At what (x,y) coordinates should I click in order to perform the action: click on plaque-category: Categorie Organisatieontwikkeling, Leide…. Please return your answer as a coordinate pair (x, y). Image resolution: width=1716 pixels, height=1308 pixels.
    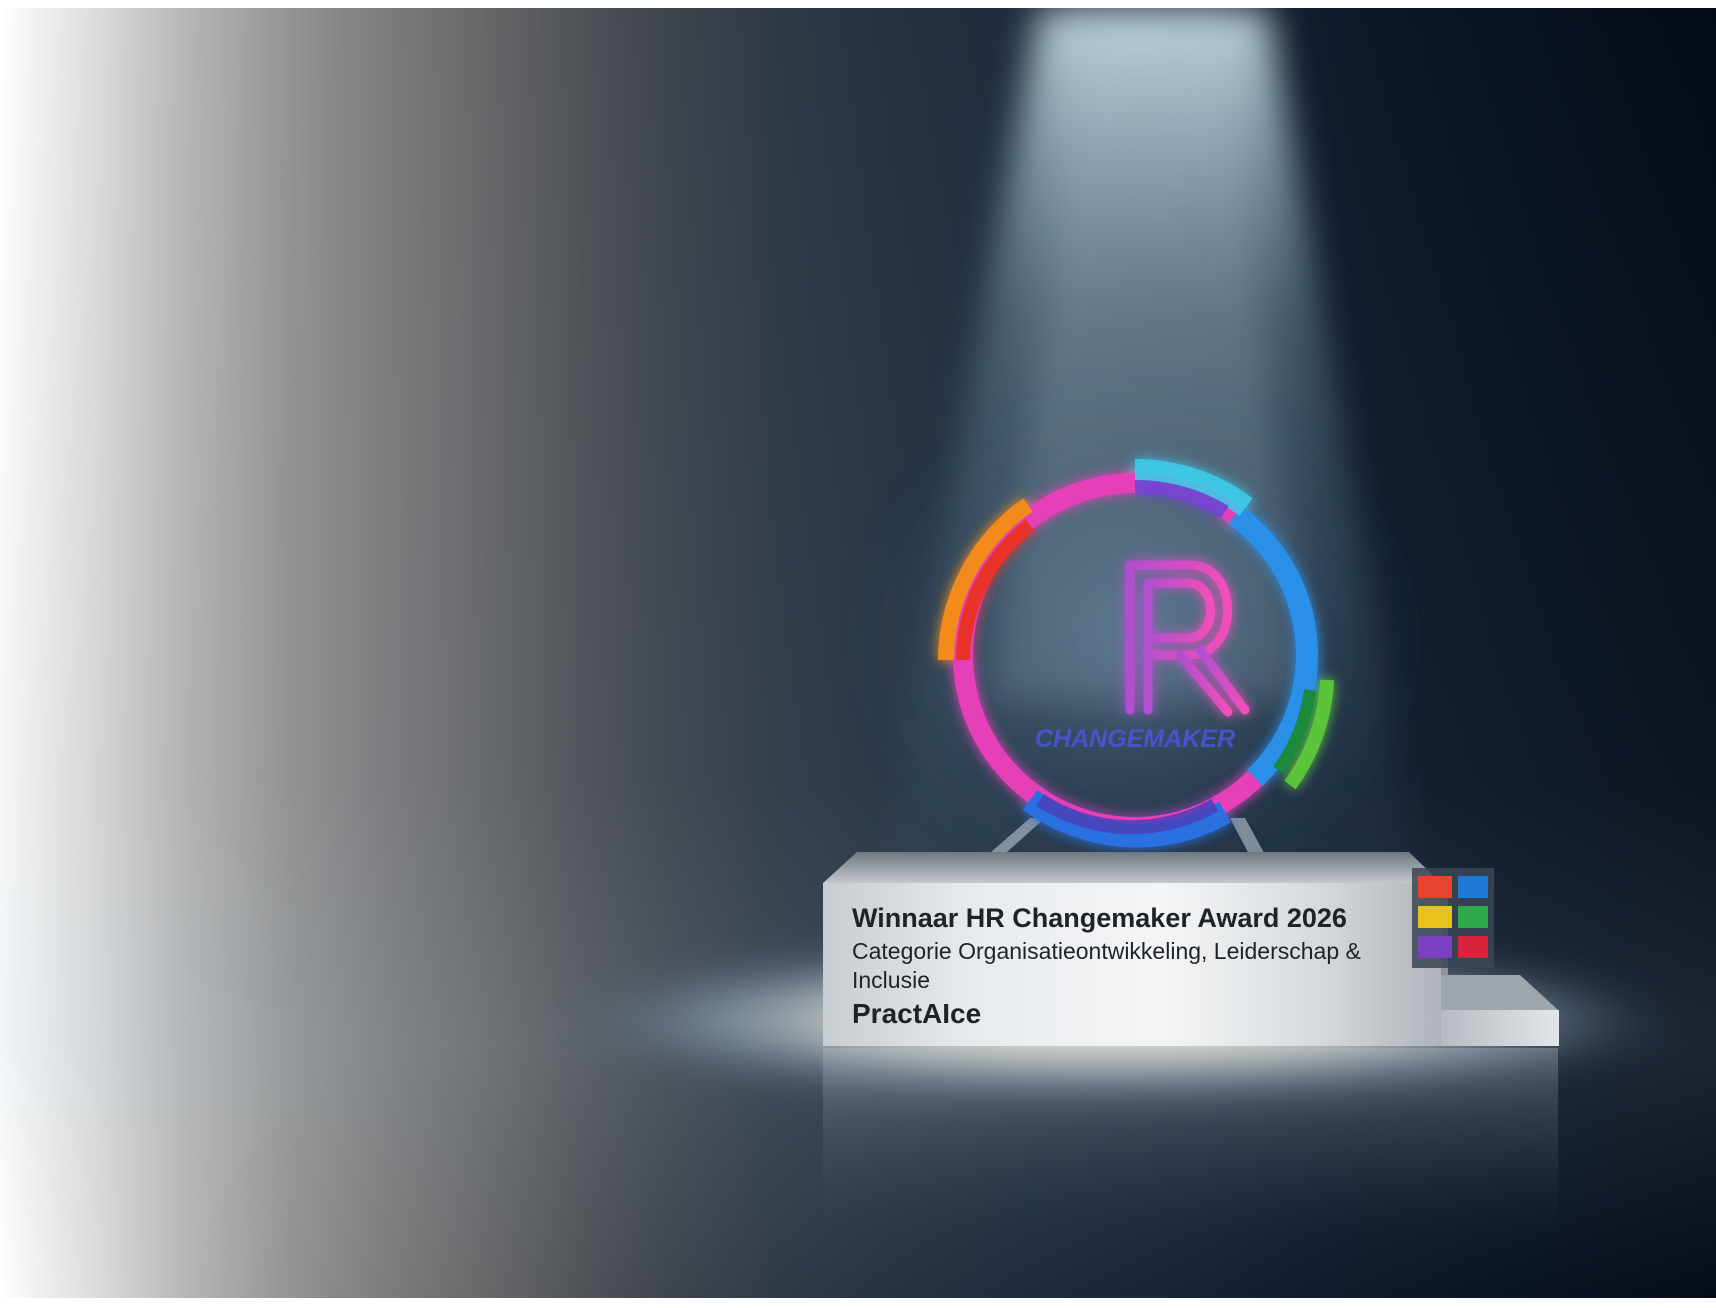
    Looking at the image, I should click on (1106, 965).